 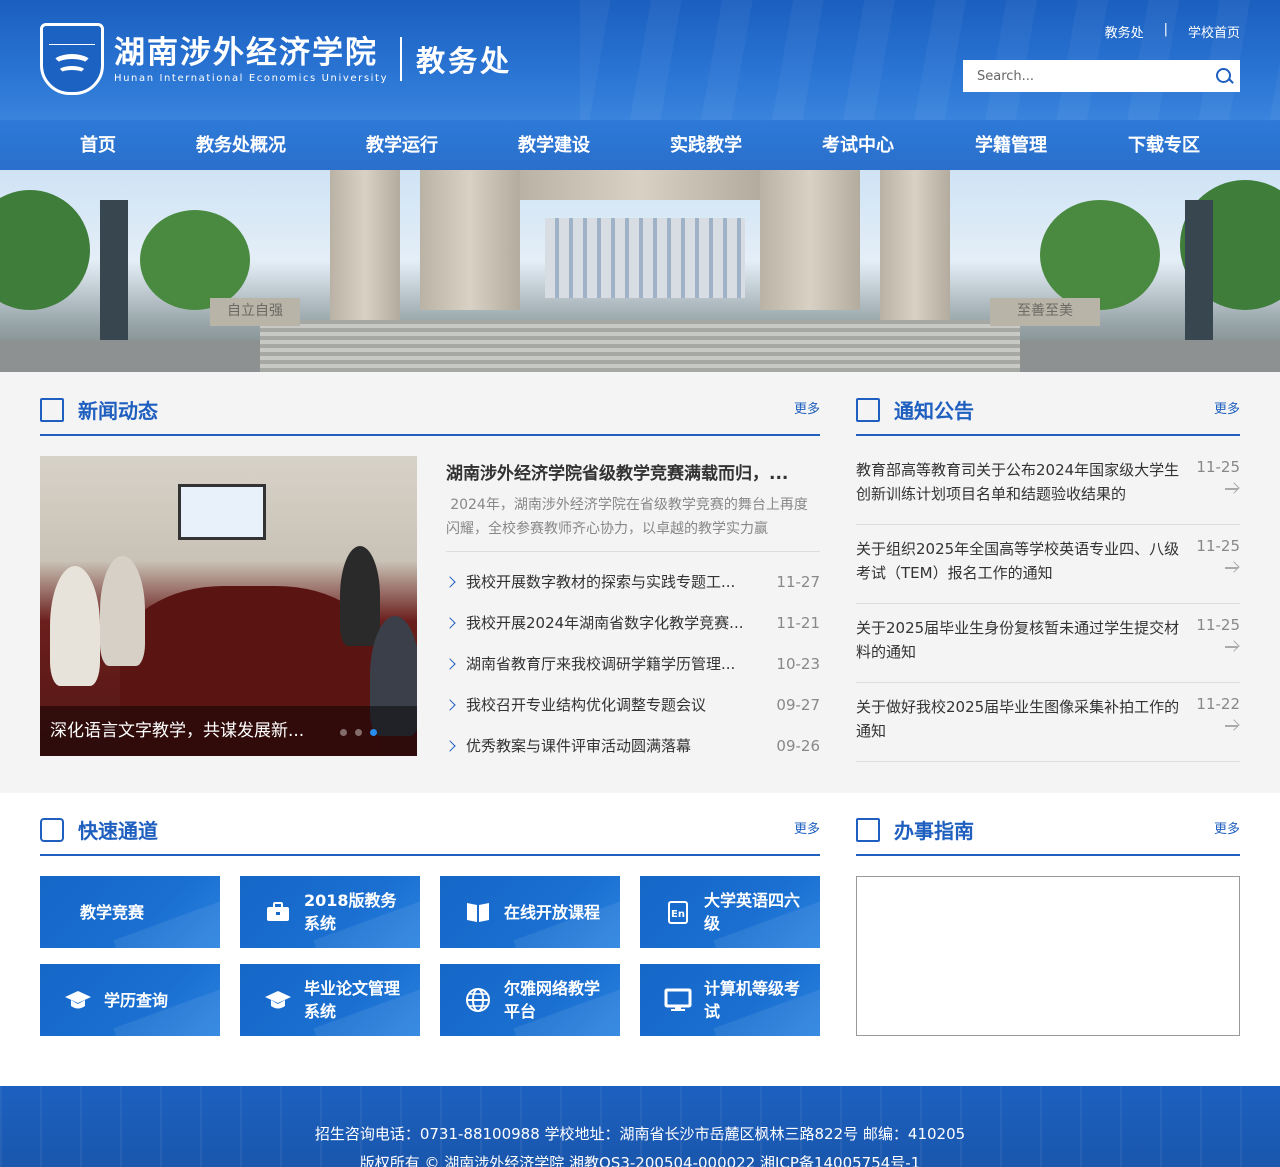 What do you see at coordinates (632, 622) in the screenshot?
I see `news-item: 我校开展2024年湖南省数字化教学竞赛... 11-21` at bounding box center [632, 622].